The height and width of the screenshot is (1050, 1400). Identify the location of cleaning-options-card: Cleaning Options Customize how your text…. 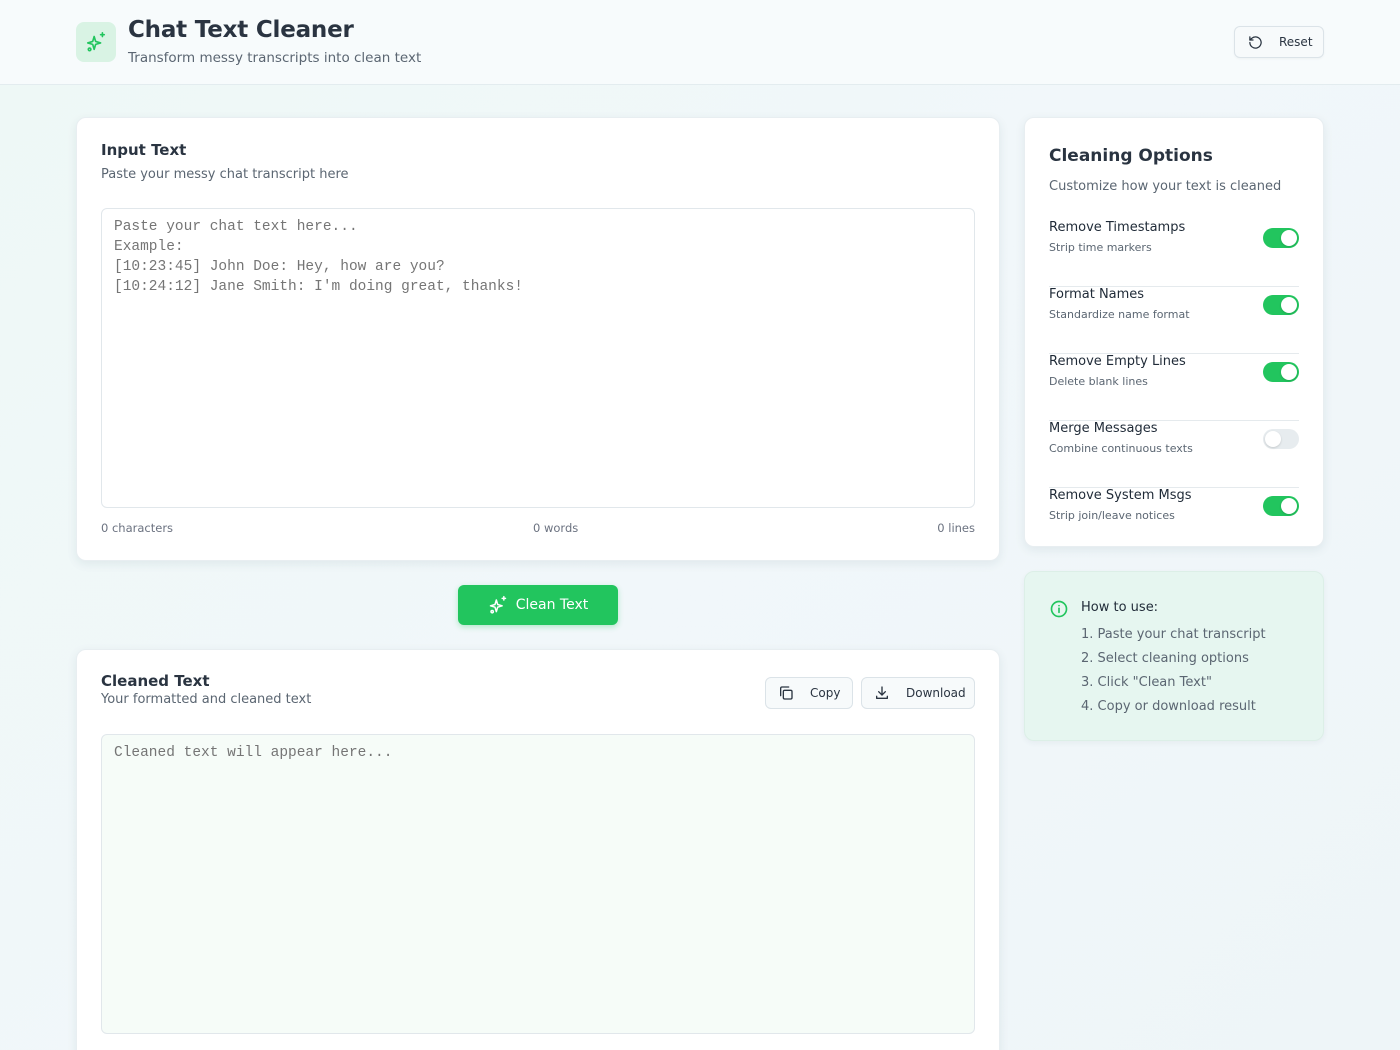
(1174, 332).